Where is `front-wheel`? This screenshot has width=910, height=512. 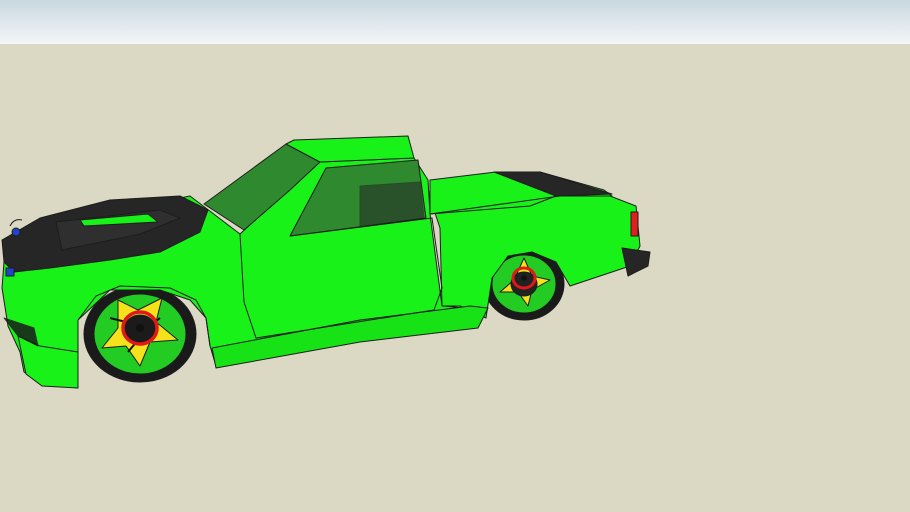
front-wheel is located at coordinates (140, 334).